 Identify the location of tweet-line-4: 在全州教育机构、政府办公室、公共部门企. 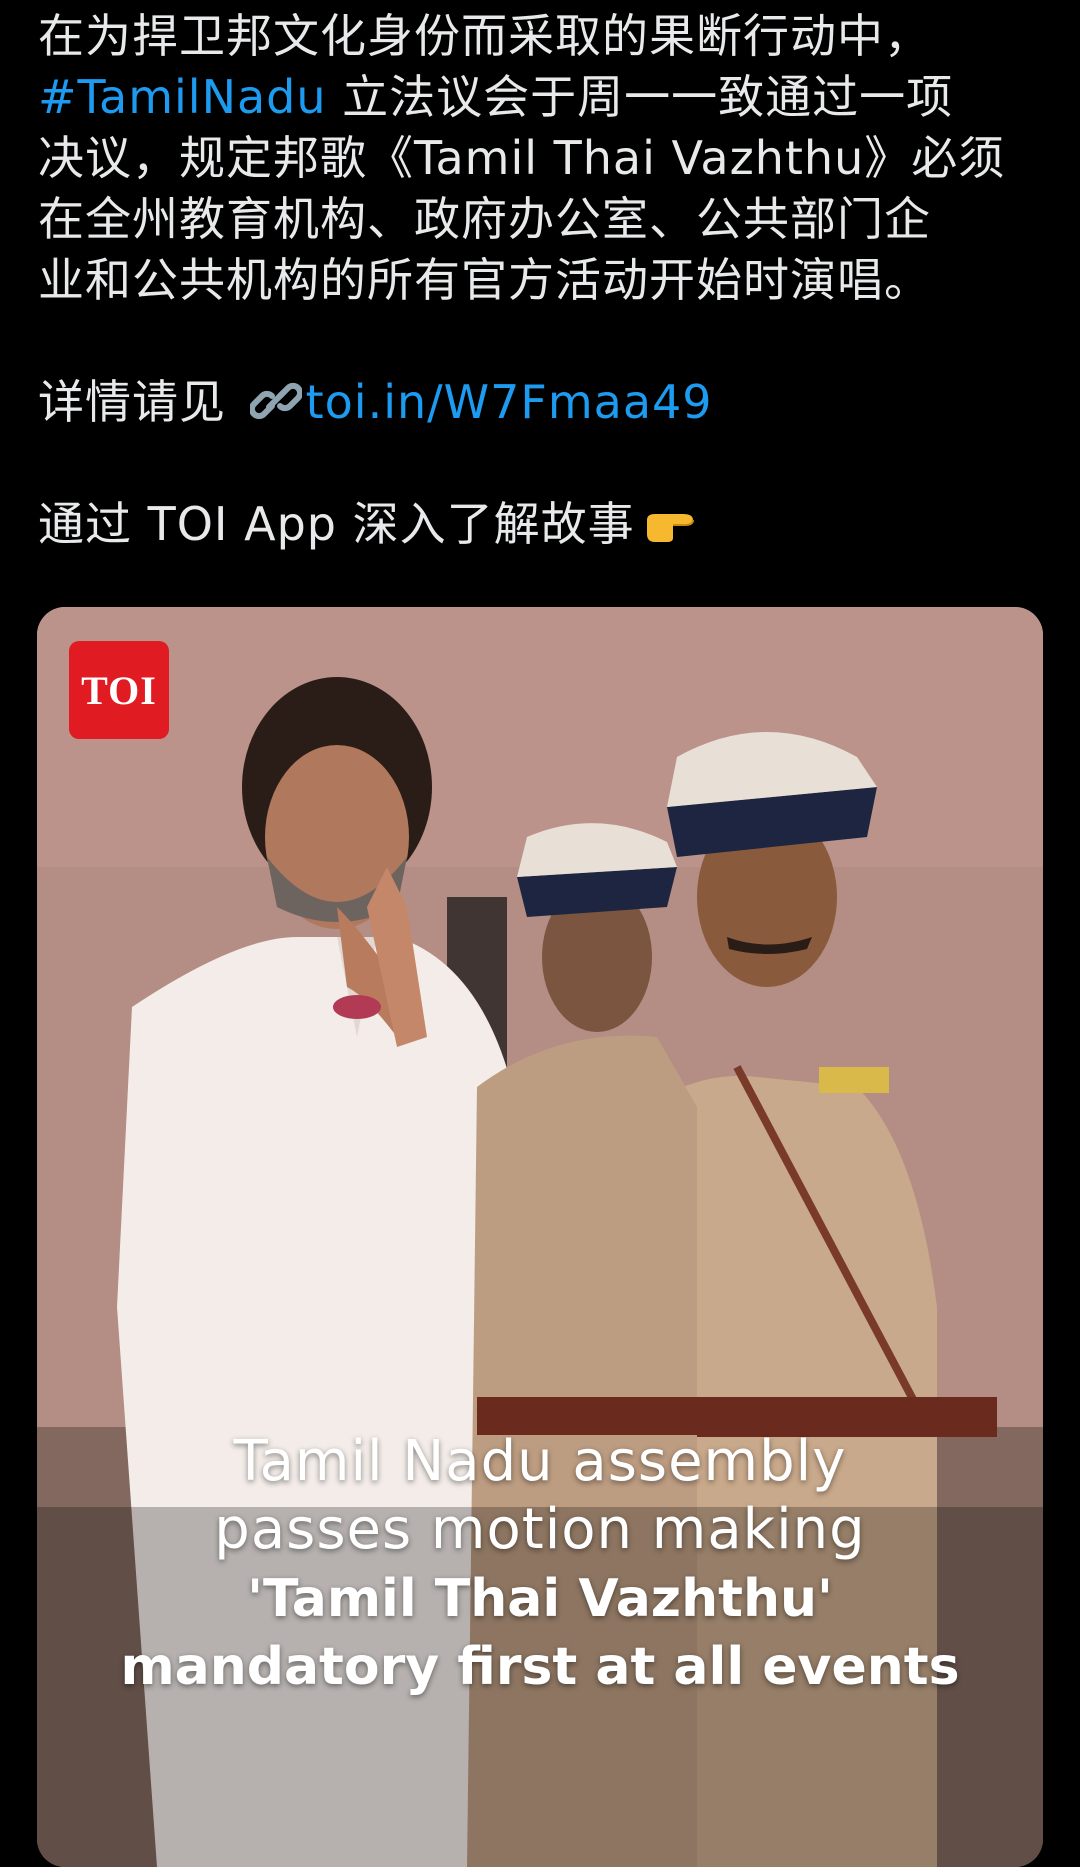
(484, 219).